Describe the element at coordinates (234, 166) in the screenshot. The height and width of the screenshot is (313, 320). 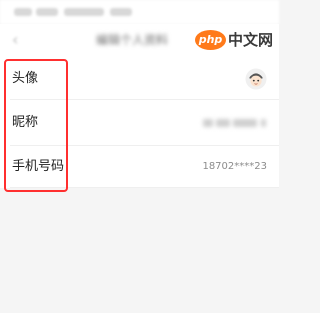
I see `phone-value: 18702****23` at that location.